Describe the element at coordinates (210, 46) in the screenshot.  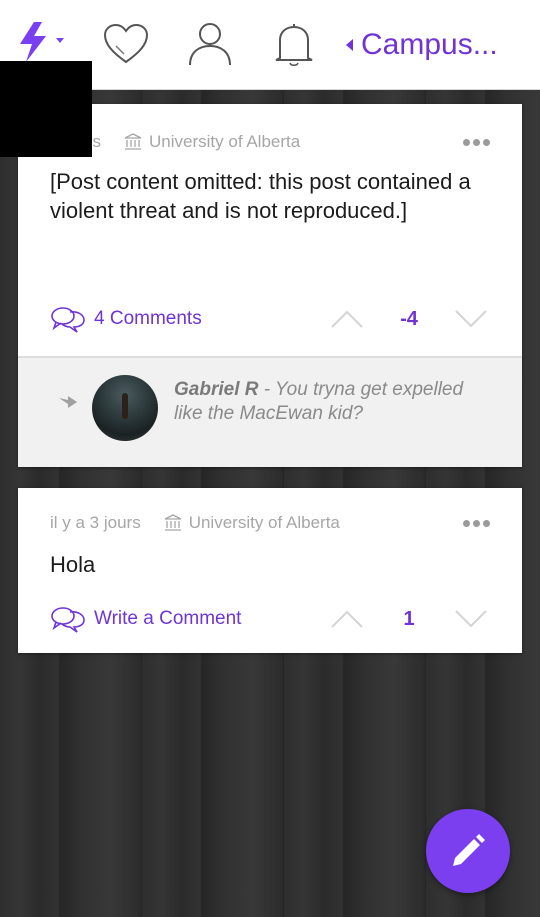
I see `profile-icon` at that location.